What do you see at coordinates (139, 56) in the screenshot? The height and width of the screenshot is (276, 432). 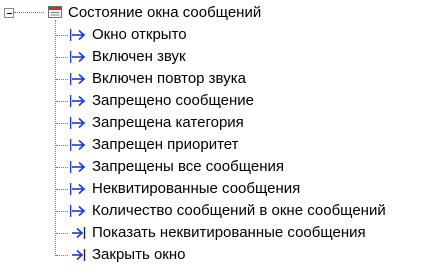 I see `tree-item-label: Включен звук` at bounding box center [139, 56].